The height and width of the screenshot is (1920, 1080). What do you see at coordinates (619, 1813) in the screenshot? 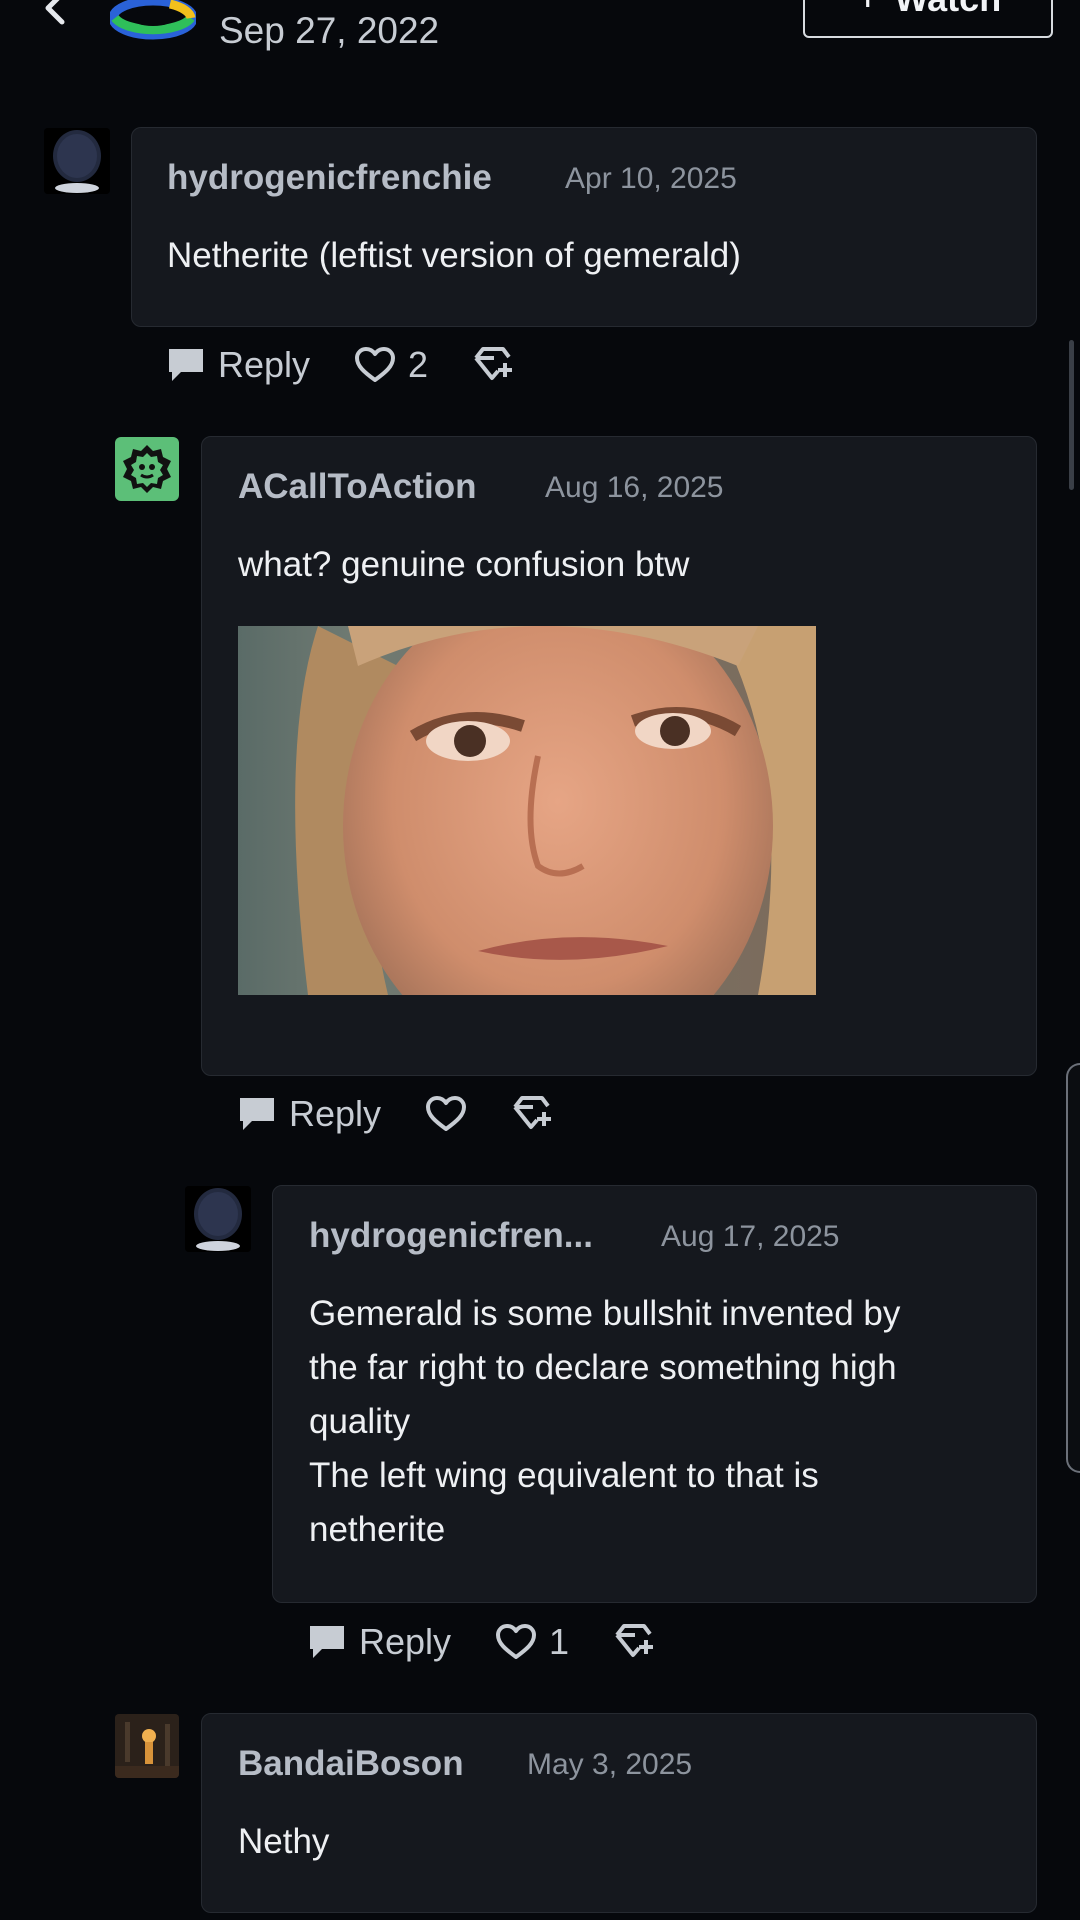
I see `comment-card: BandaiBoson May 3, 2025 Nethy` at bounding box center [619, 1813].